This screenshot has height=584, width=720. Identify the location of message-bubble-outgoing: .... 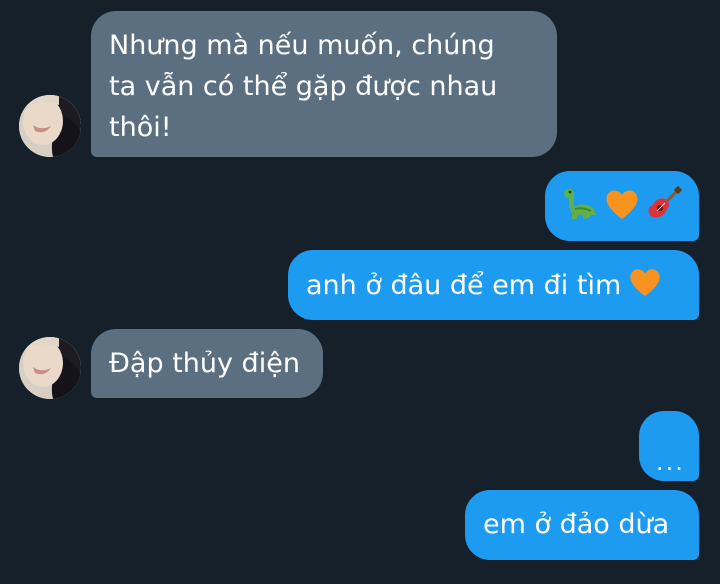
(669, 446).